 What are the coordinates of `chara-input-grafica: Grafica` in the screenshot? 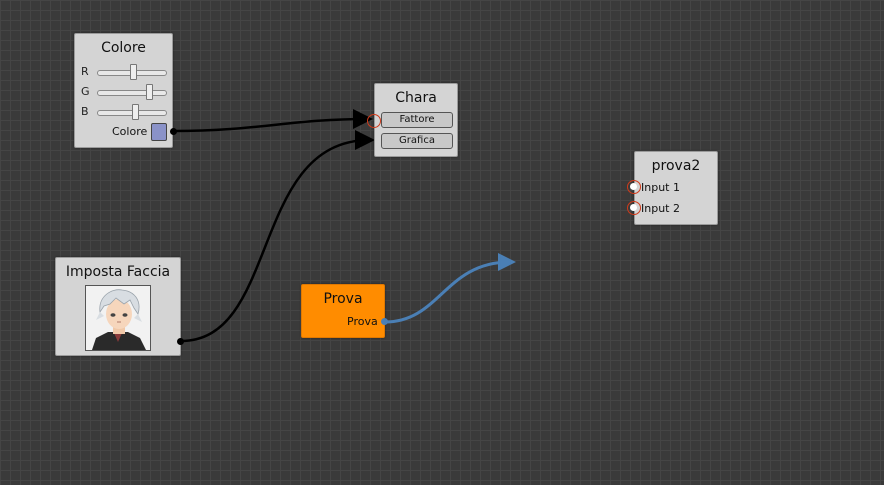 It's located at (417, 141).